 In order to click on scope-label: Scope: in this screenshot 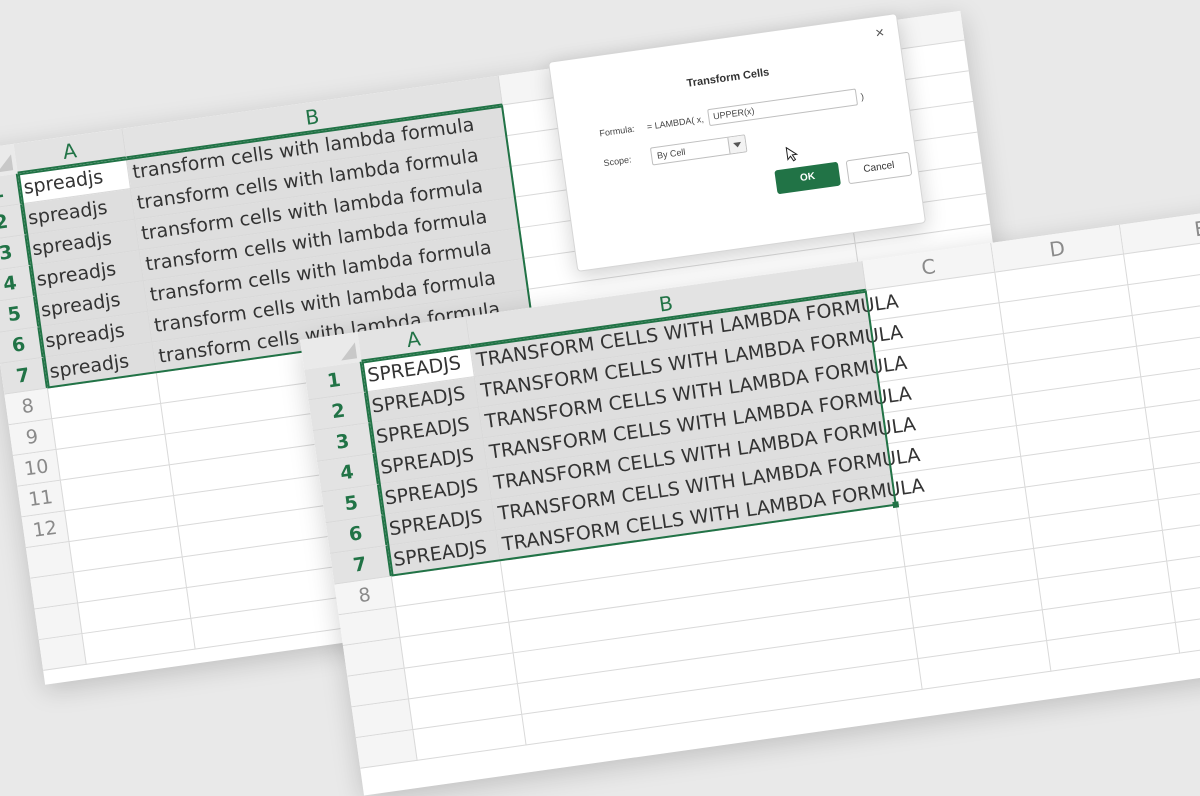, I will do `click(617, 161)`.